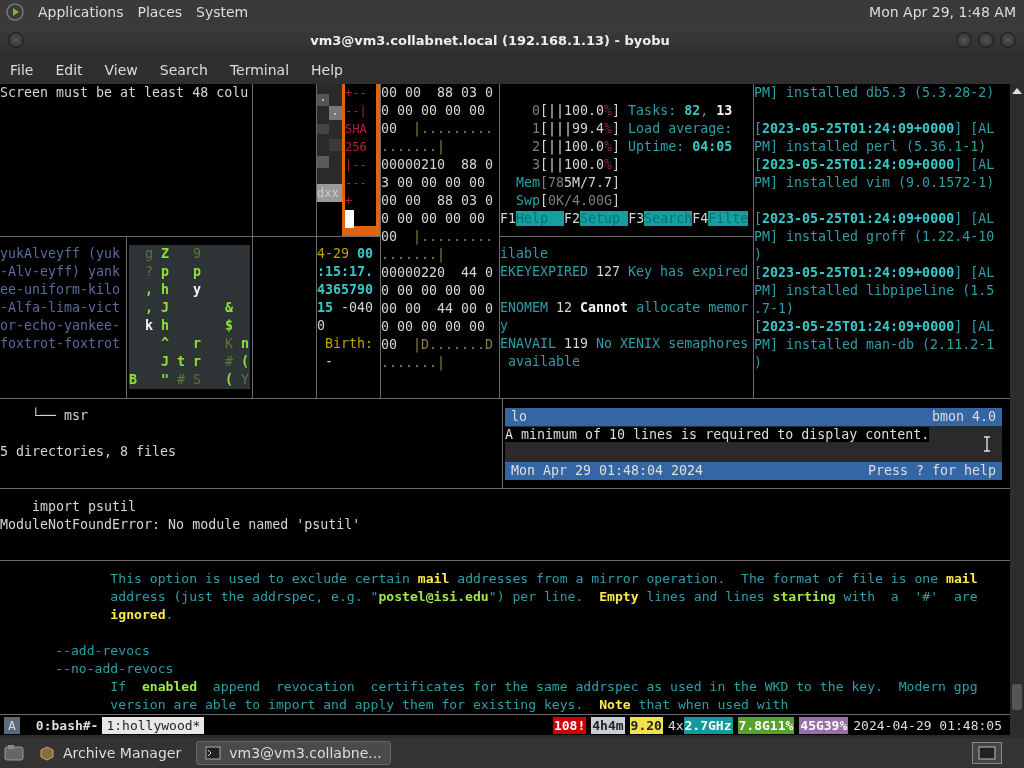 The image size is (1024, 768). I want to click on terminal-line: yukAlveyff (yuk, so click(60, 254).